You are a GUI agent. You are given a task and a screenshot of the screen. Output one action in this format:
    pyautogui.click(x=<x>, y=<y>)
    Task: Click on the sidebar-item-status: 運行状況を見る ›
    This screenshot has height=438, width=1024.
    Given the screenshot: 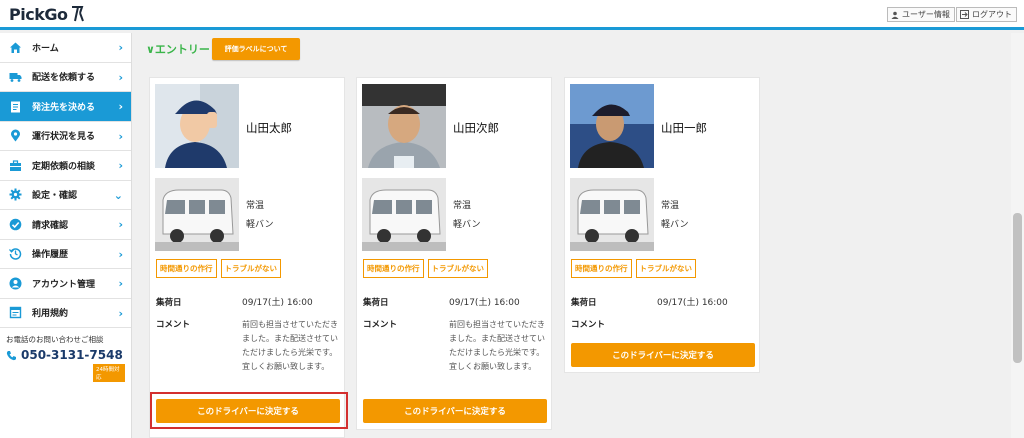 What is the action you would take?
    pyautogui.click(x=65, y=136)
    